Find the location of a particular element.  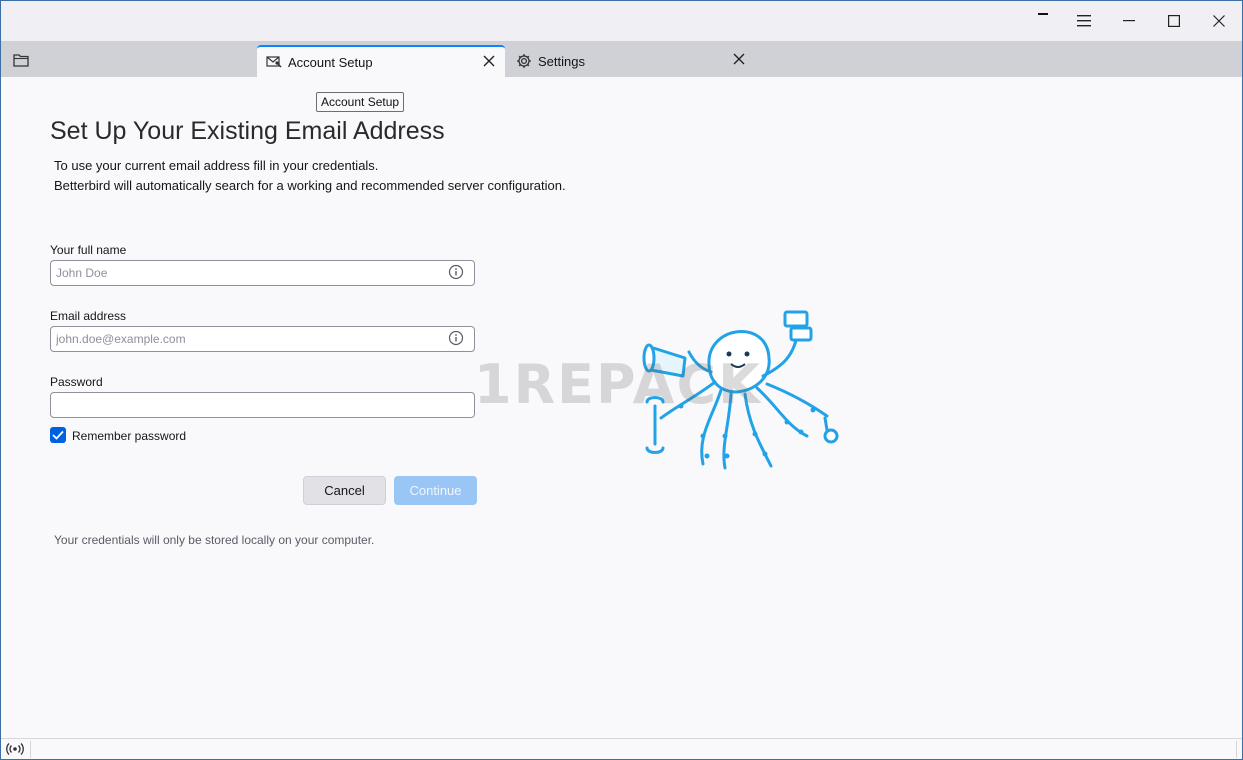

tab-label: Settings is located at coordinates (561, 61).